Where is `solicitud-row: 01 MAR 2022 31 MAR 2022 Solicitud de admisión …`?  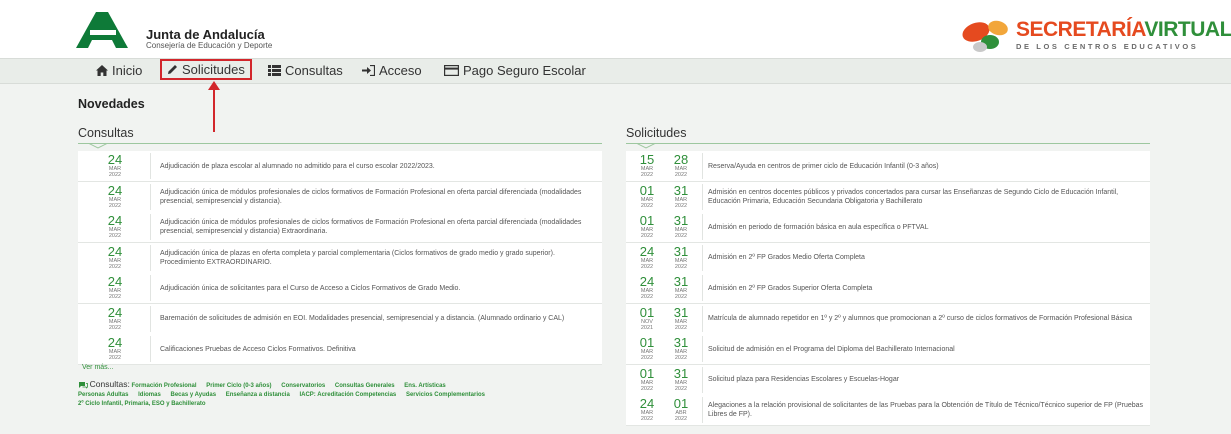
solicitud-row: 01 MAR 2022 31 MAR 2022 Solicitud de admisión … is located at coordinates (888, 349).